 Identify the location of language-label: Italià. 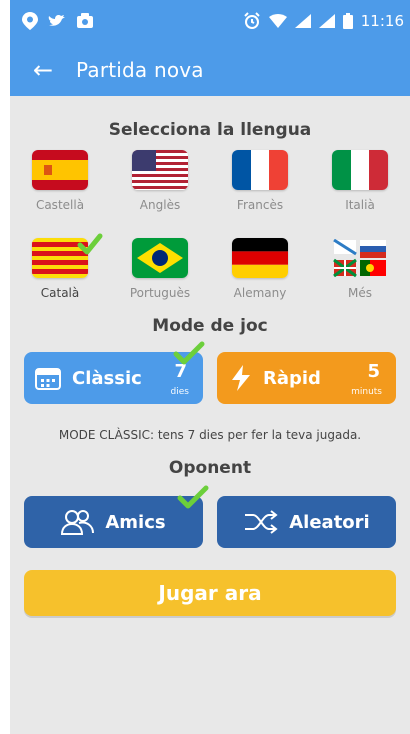
(360, 205).